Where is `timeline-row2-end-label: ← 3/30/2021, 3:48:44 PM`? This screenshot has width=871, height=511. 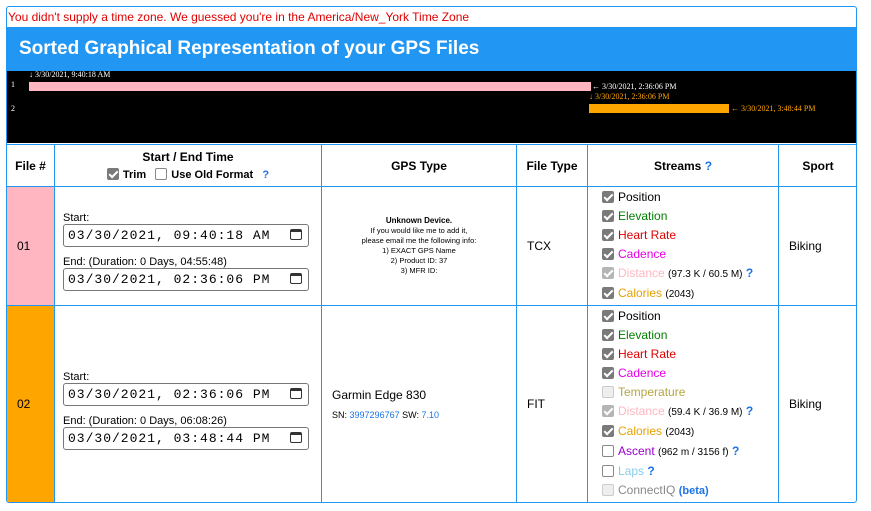
timeline-row2-end-label: ← 3/30/2021, 3:48:44 PM is located at coordinates (773, 108).